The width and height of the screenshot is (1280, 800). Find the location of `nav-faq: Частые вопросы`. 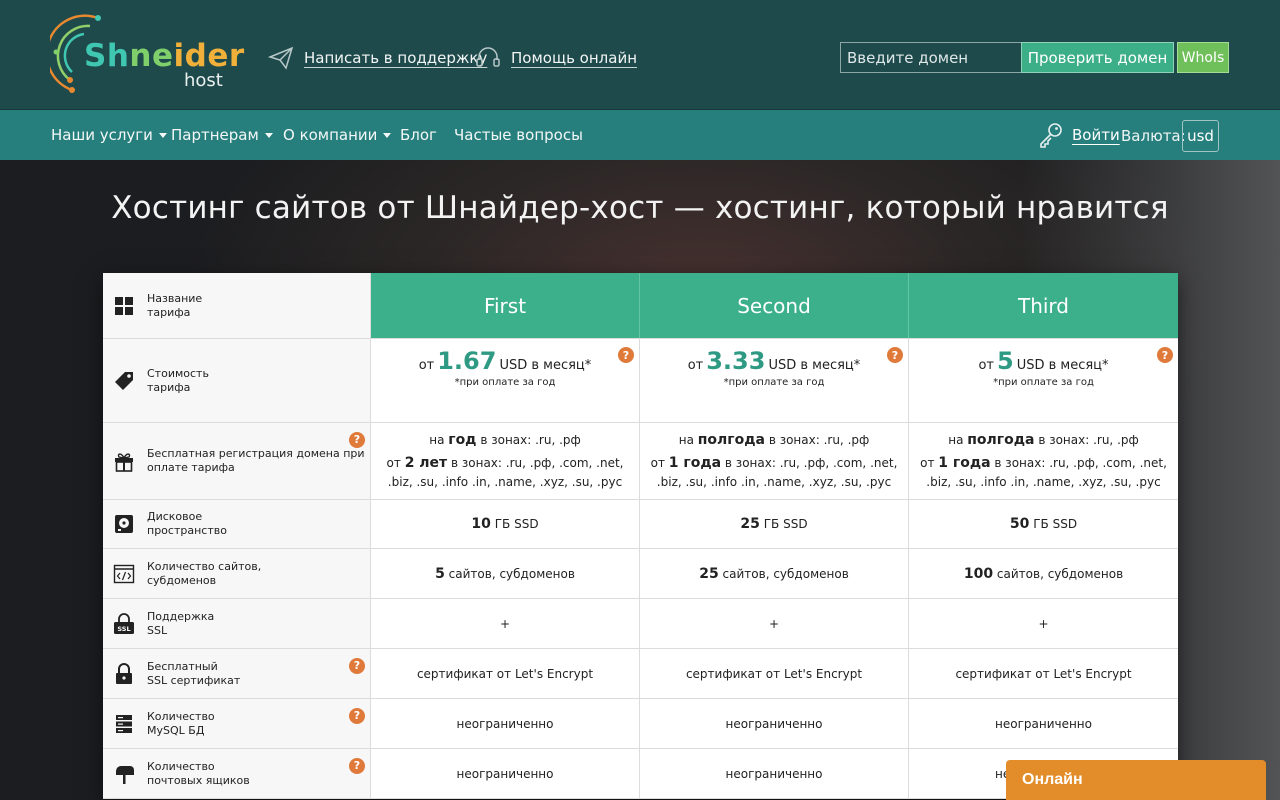

nav-faq: Частые вопросы is located at coordinates (518, 135).